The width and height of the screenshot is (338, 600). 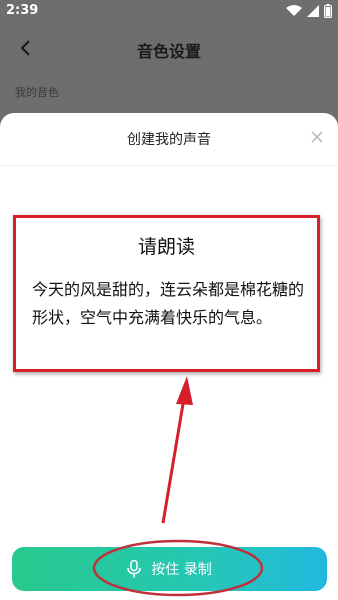 What do you see at coordinates (37, 92) in the screenshot?
I see `section-label: 我的音色` at bounding box center [37, 92].